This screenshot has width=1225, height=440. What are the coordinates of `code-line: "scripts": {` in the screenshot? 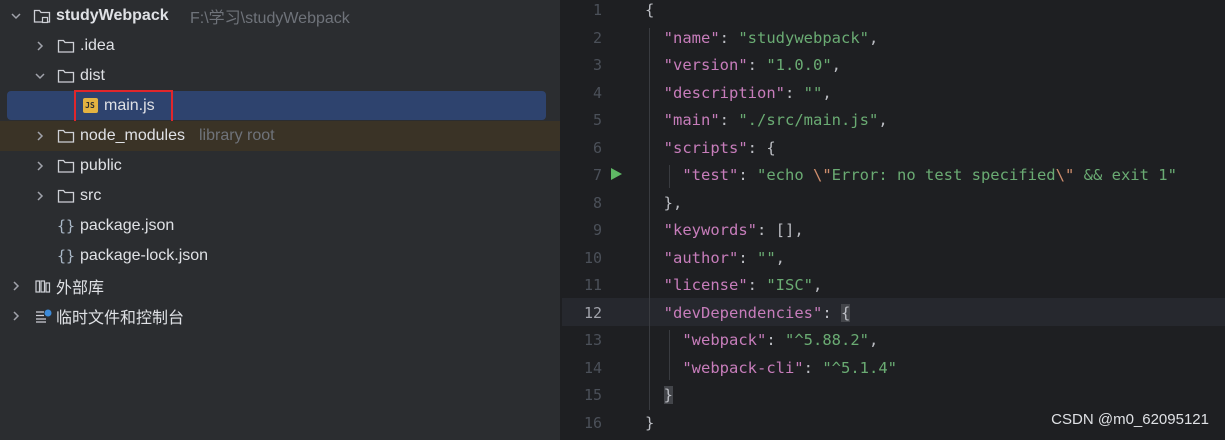 It's located at (719, 147).